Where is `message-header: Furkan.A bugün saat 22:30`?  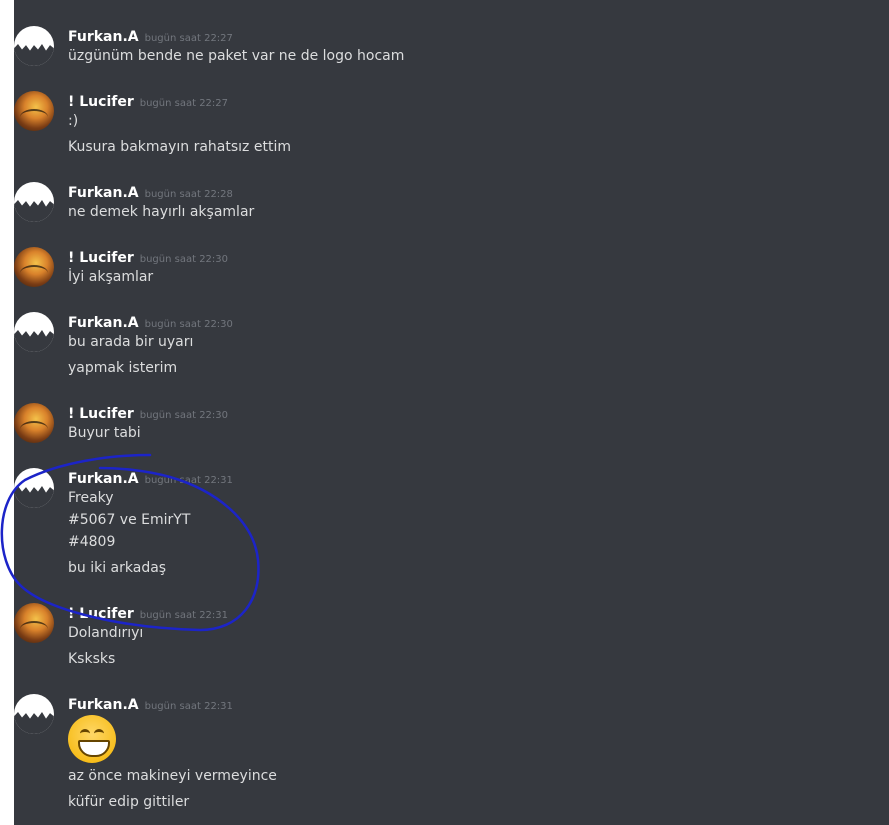
message-header: Furkan.A bugün saat 22:30 is located at coordinates (150, 321).